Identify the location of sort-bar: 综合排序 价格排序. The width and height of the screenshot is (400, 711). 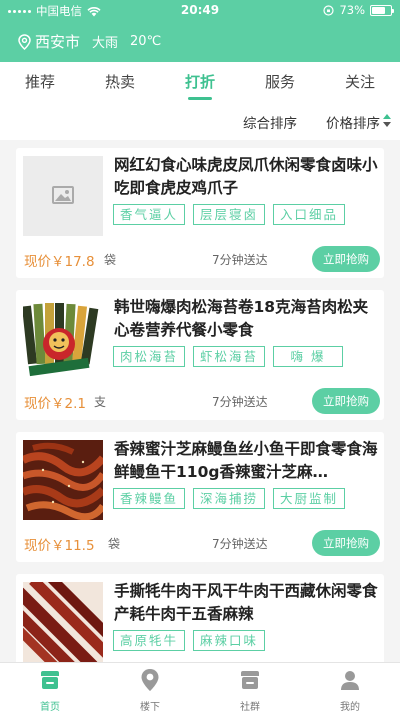
(200, 121).